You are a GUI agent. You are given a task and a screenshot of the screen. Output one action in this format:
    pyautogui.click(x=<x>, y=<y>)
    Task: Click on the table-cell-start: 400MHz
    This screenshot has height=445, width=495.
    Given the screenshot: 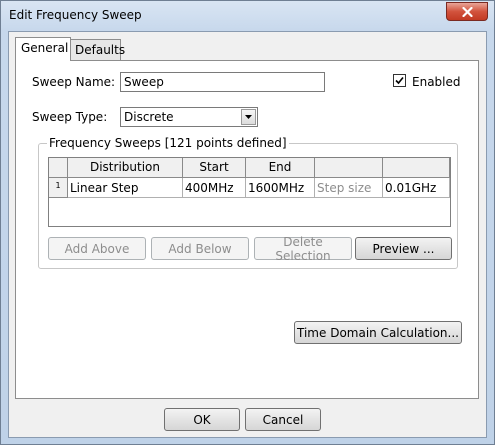 What is the action you would take?
    pyautogui.click(x=214, y=188)
    